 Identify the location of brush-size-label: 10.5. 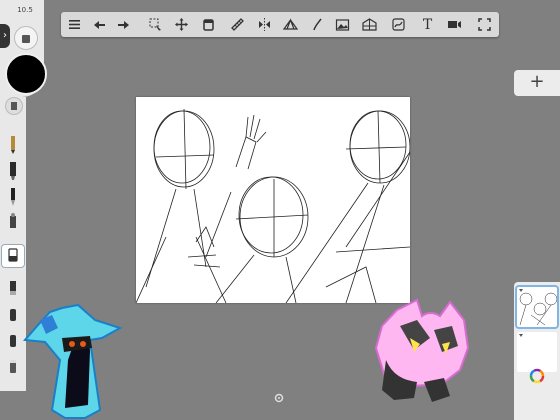
(25, 10).